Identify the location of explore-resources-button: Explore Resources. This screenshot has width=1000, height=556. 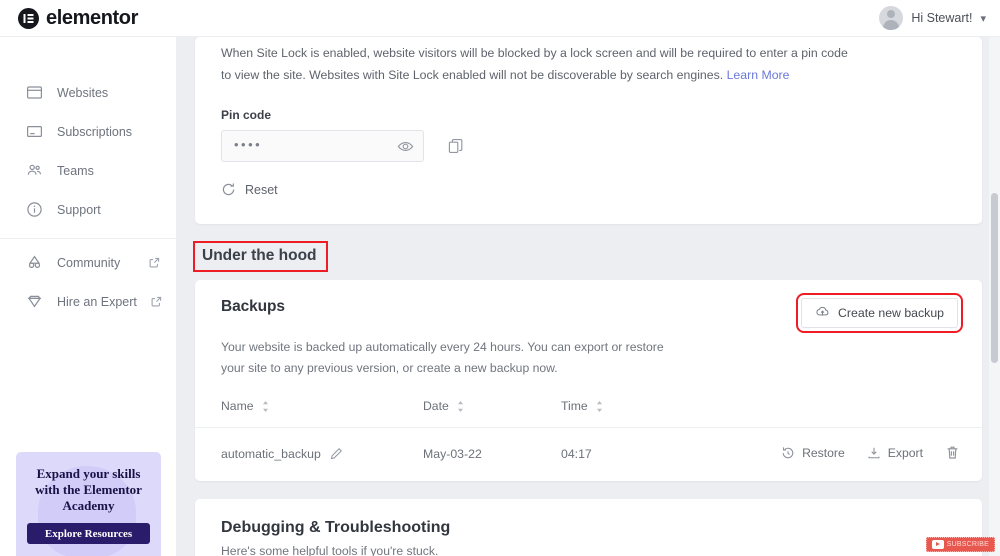
(88, 533).